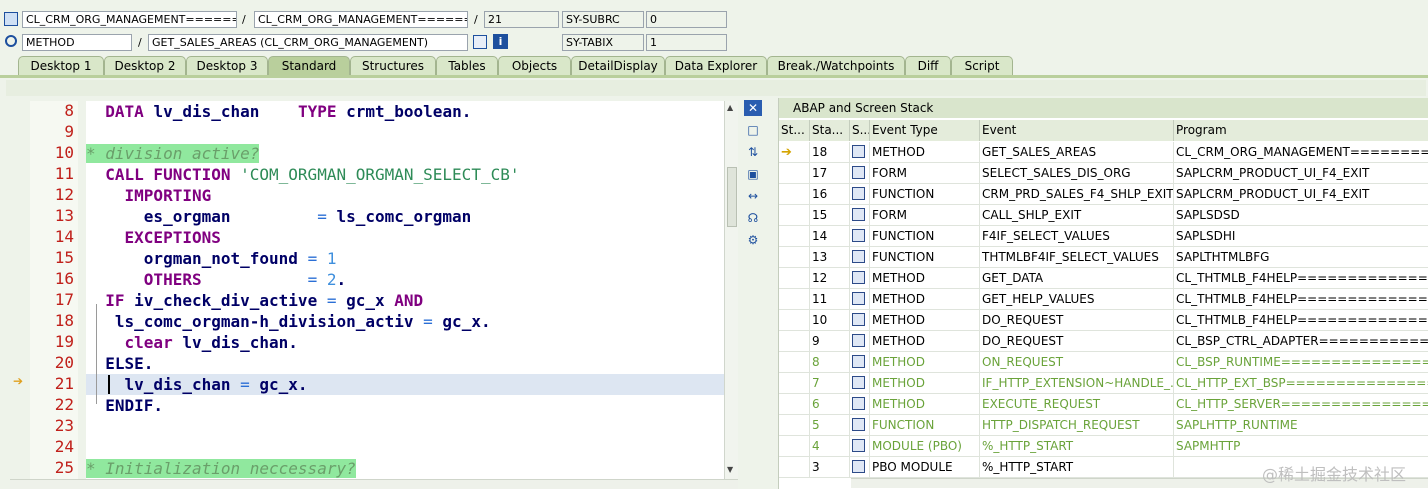 The width and height of the screenshot is (1428, 489). What do you see at coordinates (1077, 152) in the screenshot?
I see `event-cell: GET_SALES_AREAS` at bounding box center [1077, 152].